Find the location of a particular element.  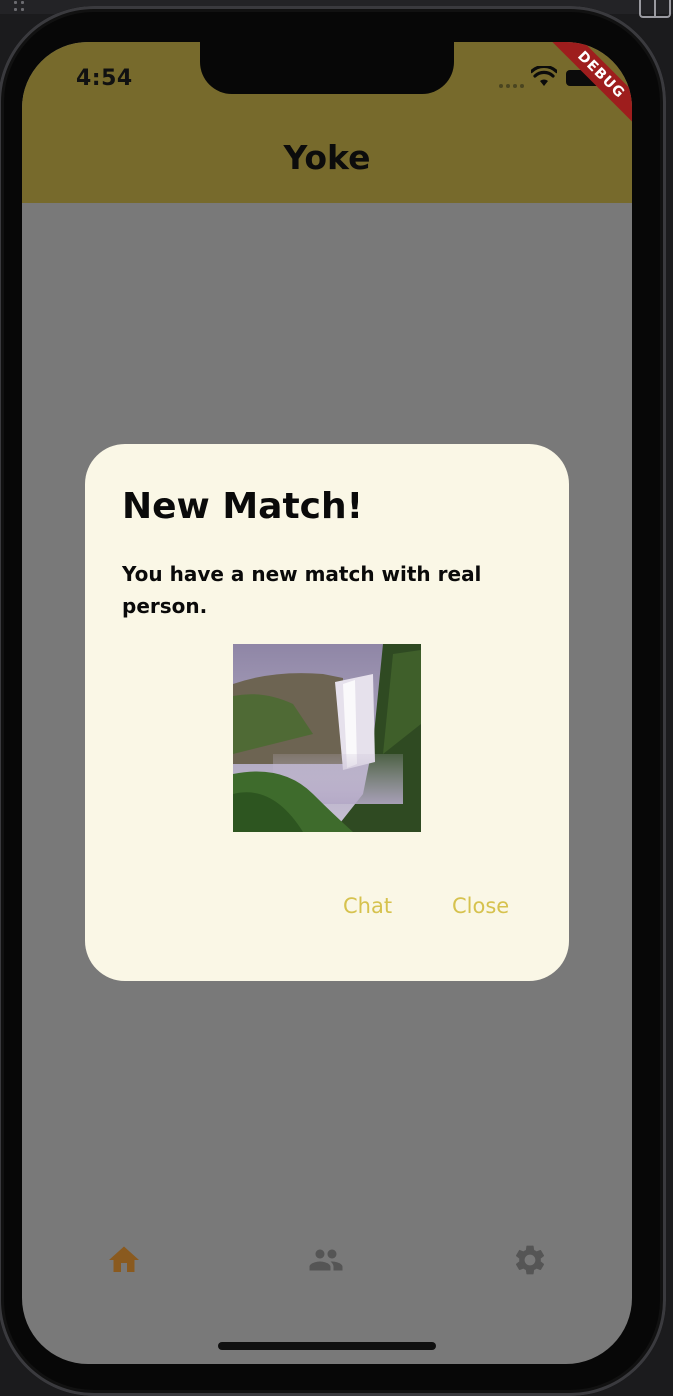

cellular-signal-icon is located at coordinates (512, 86).